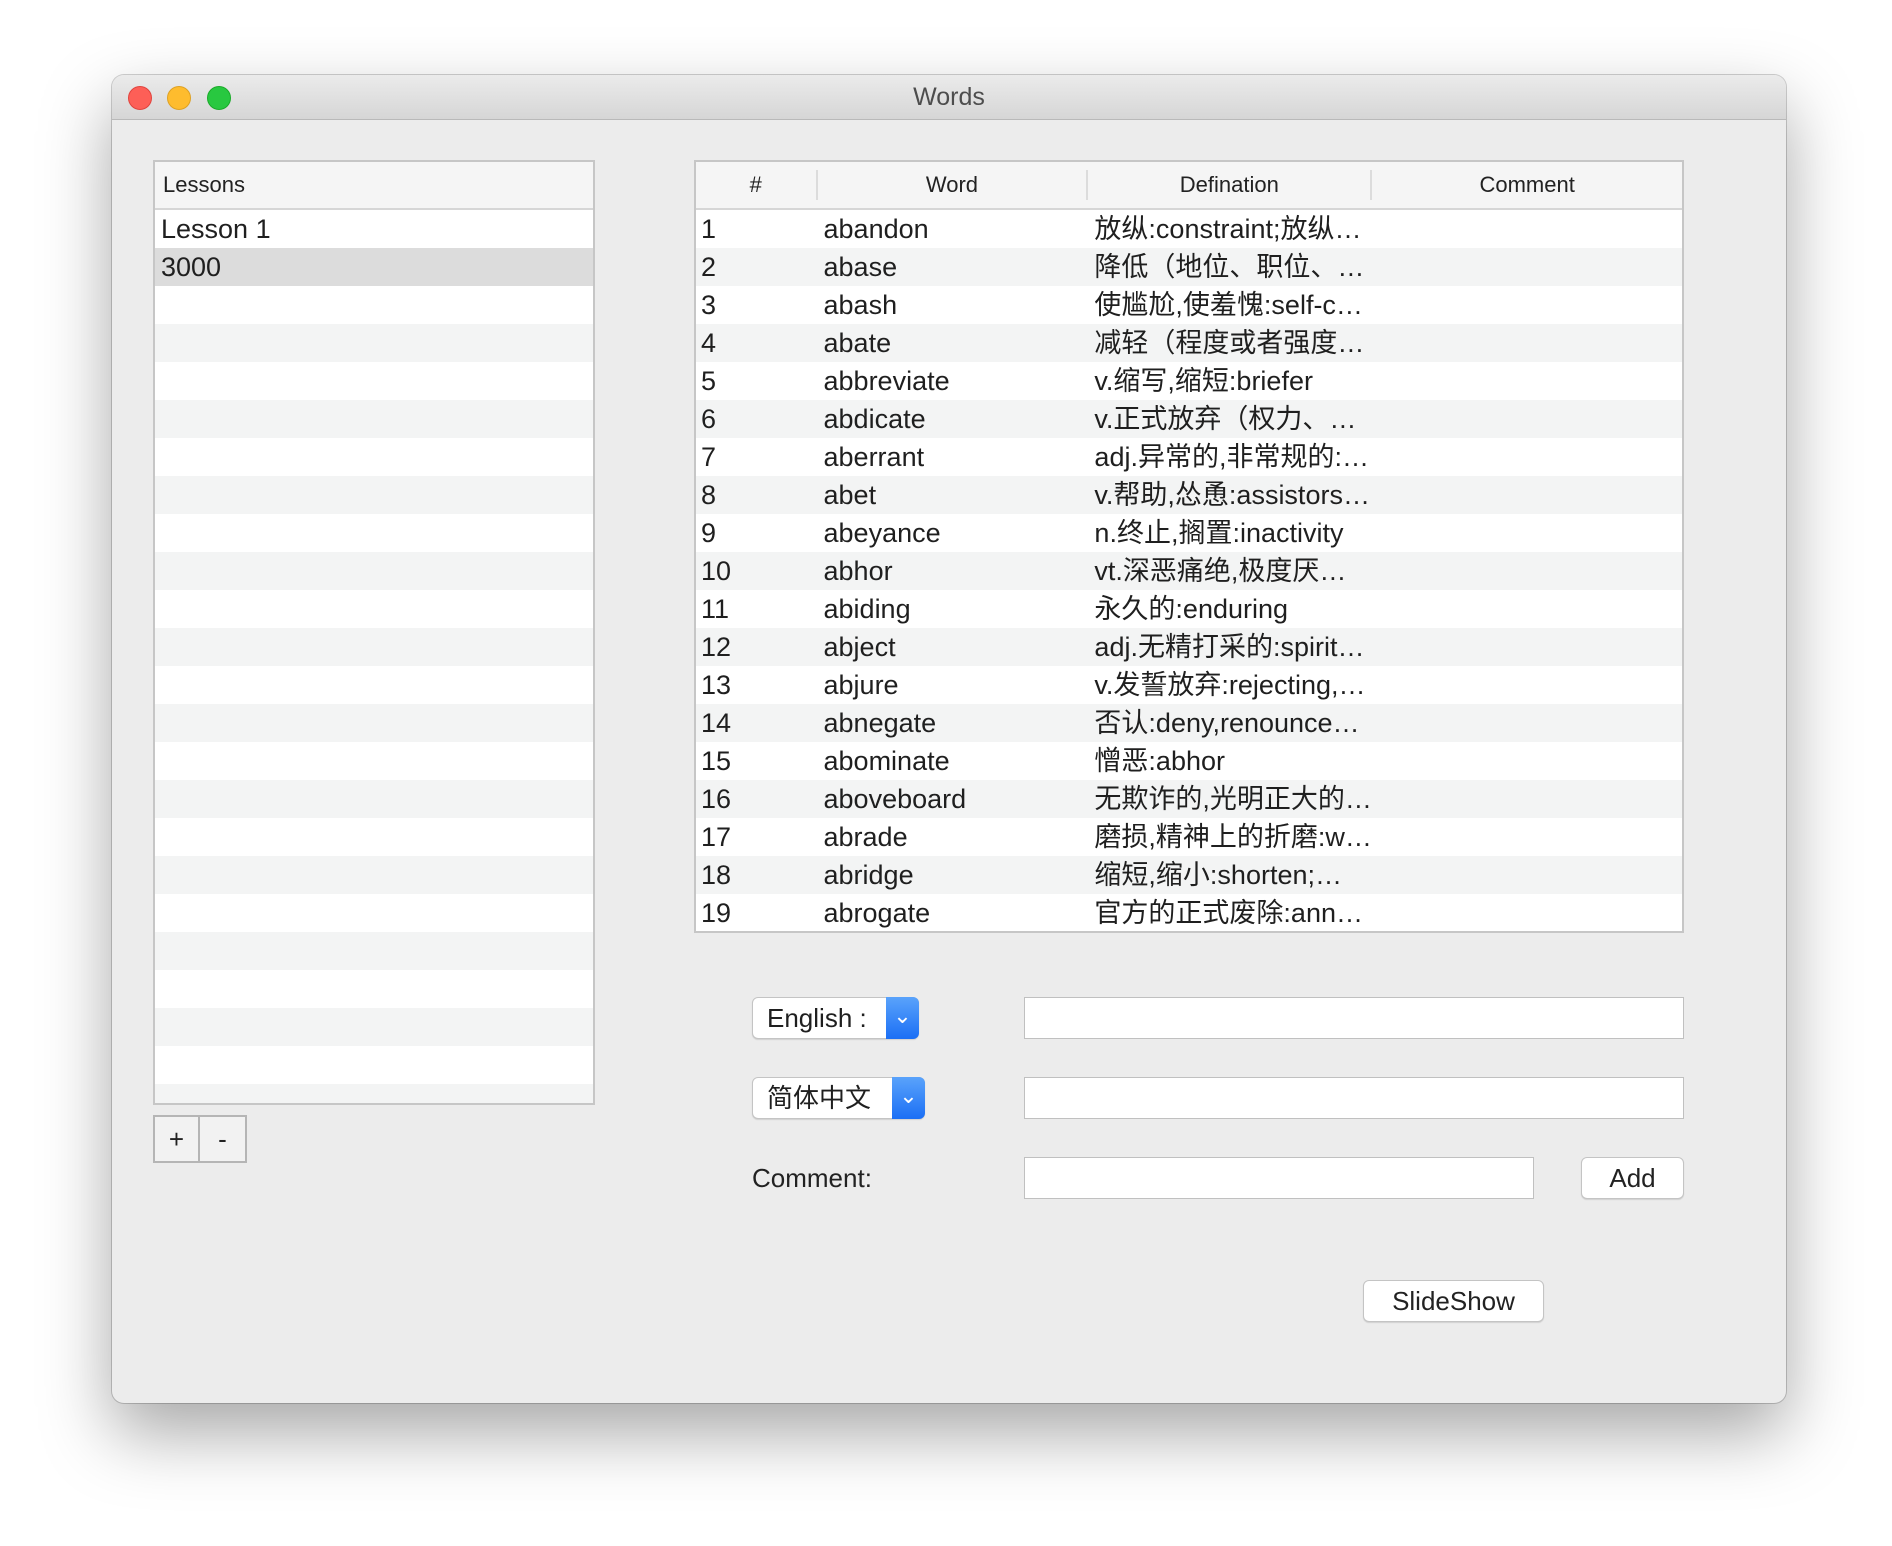 This screenshot has width=1892, height=1546. What do you see at coordinates (716, 875) in the screenshot?
I see `row-number-cell: 18` at bounding box center [716, 875].